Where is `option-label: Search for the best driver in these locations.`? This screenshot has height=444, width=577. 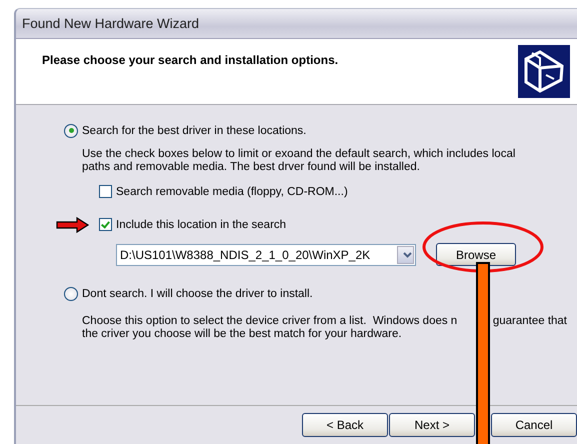 option-label: Search for the best driver in these locations. is located at coordinates (194, 130).